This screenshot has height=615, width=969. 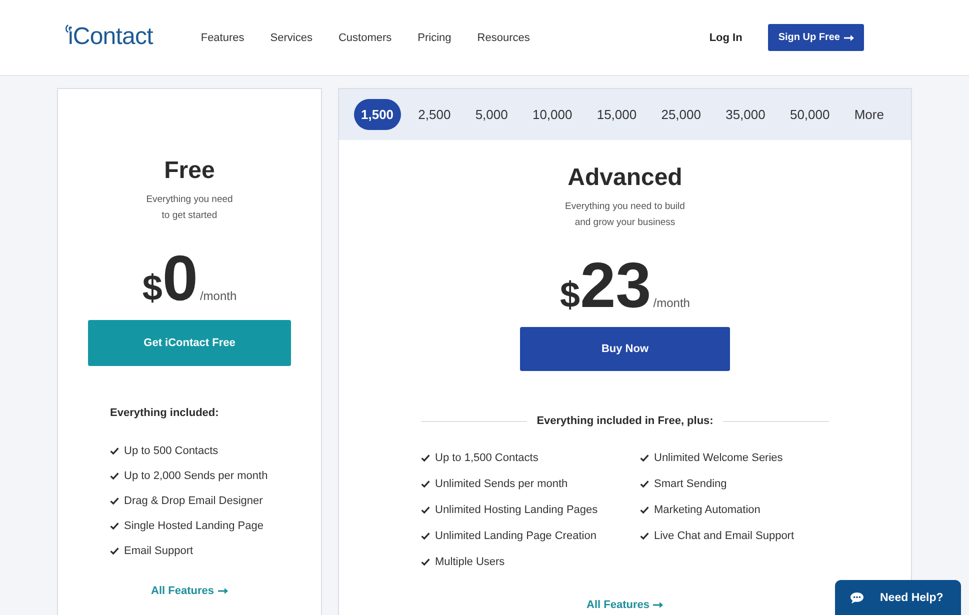 What do you see at coordinates (857, 598) in the screenshot?
I see `chat-bubble-icon` at bounding box center [857, 598].